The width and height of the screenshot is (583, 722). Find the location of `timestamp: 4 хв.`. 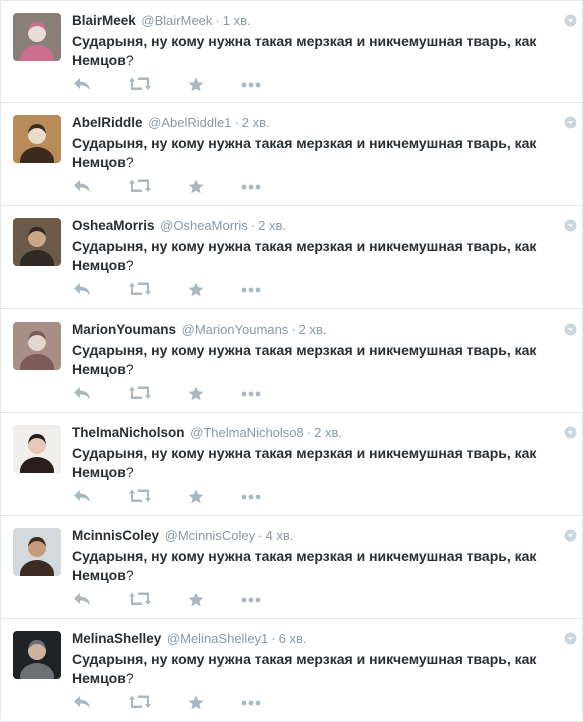

timestamp: 4 хв. is located at coordinates (280, 535).